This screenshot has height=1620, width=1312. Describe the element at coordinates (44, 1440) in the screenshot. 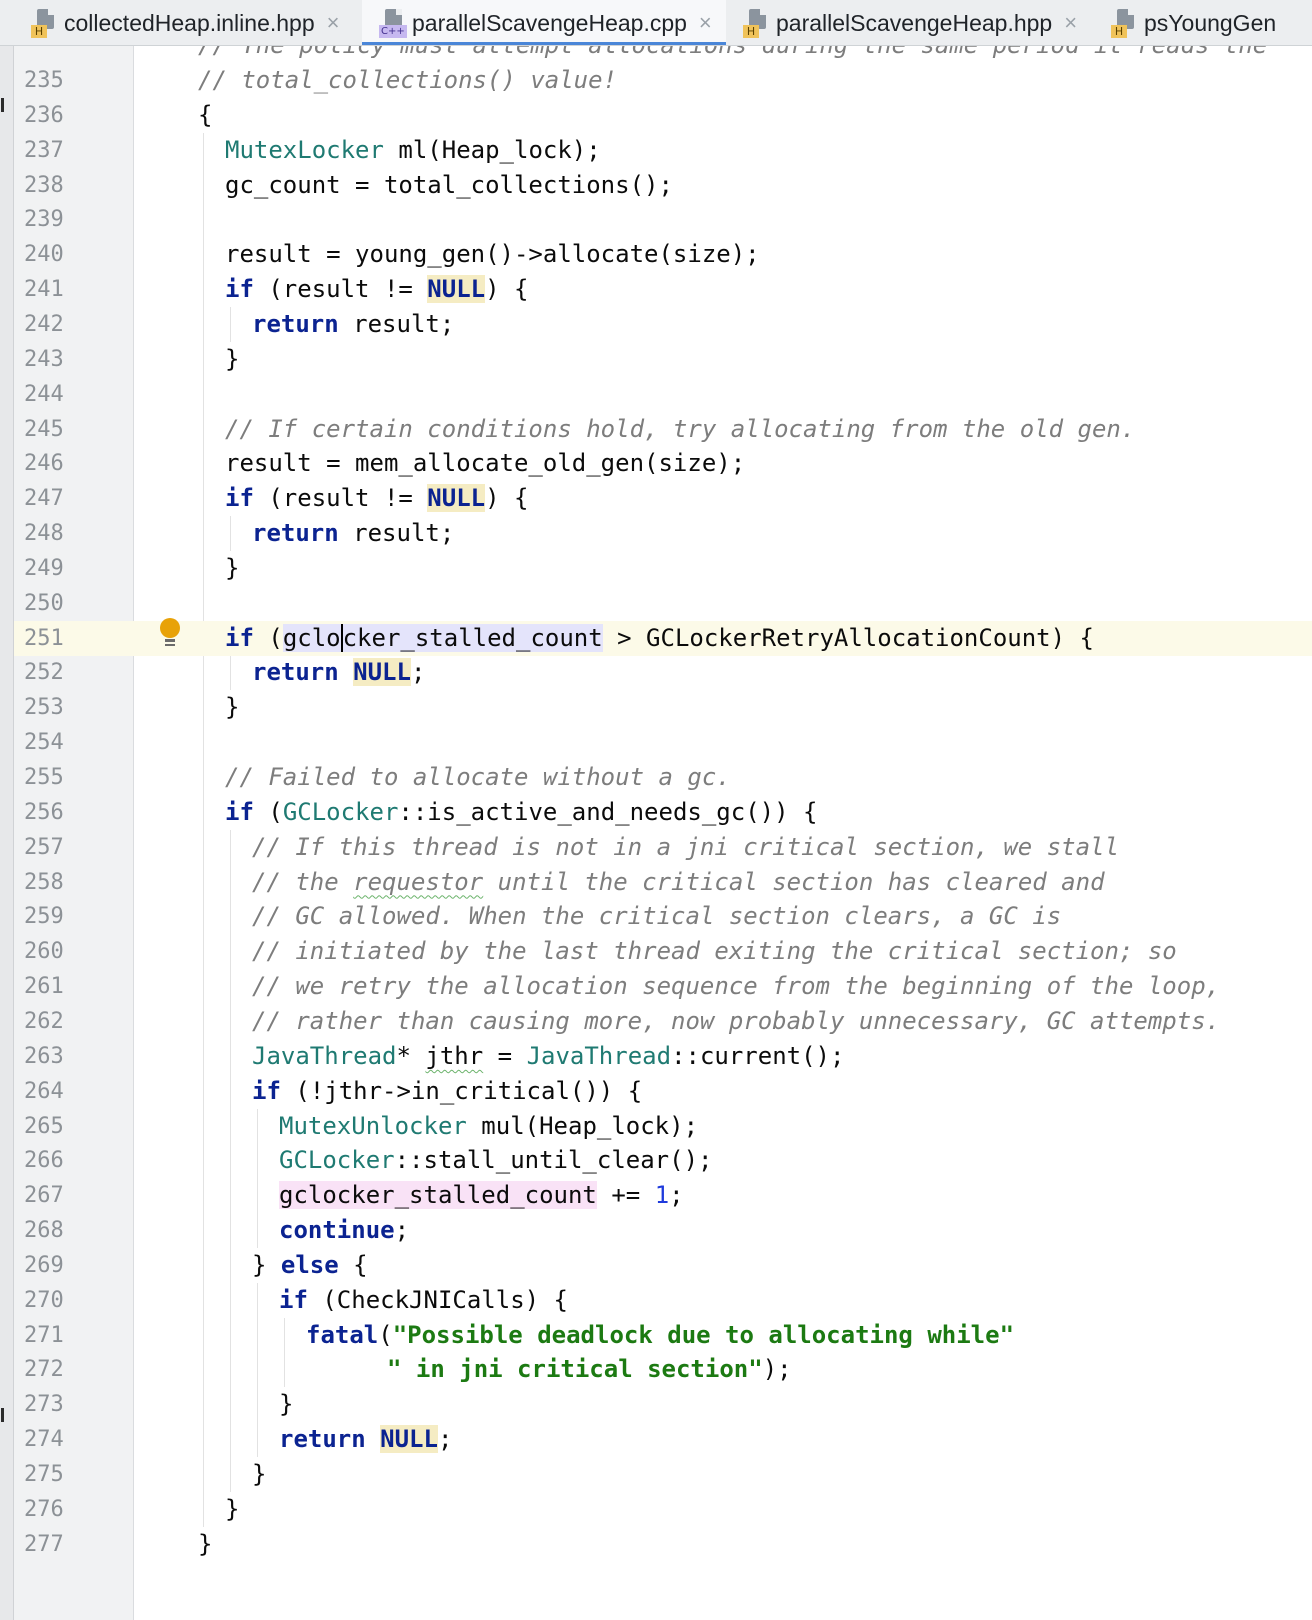

I see `line-number: 274` at that location.